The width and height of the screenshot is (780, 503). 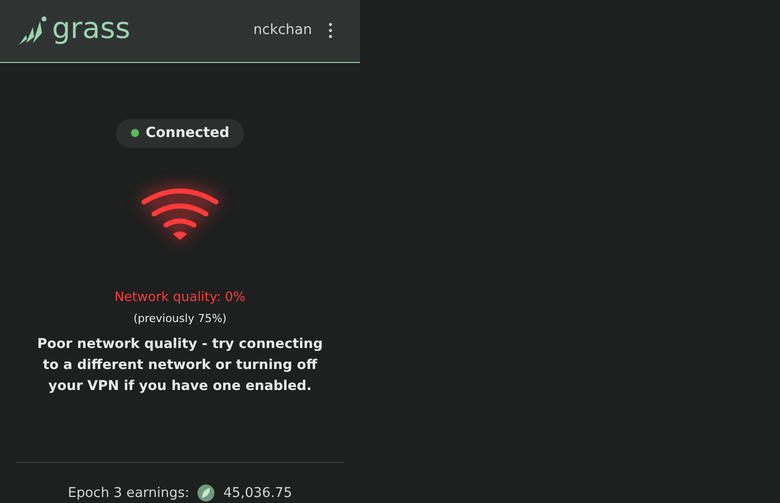 What do you see at coordinates (282, 30) in the screenshot?
I see `username: nckchan` at bounding box center [282, 30].